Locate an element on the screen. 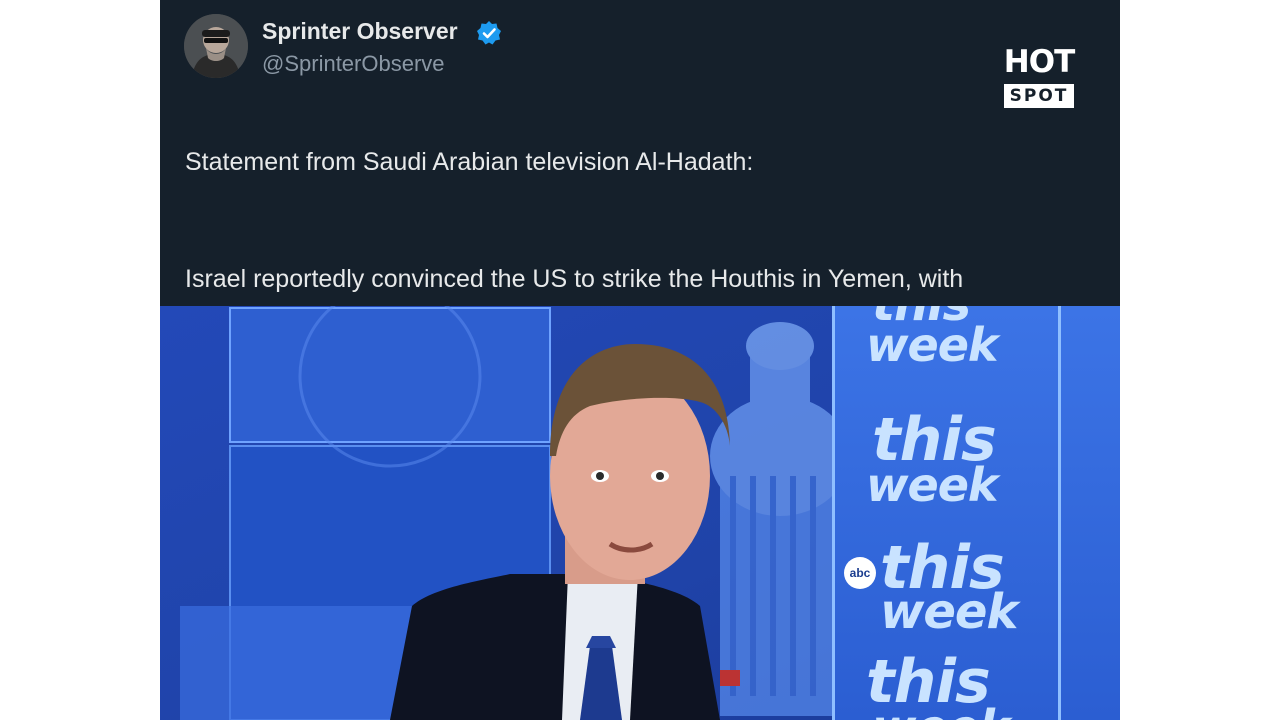 This screenshot has width=1280, height=720. author-name: Sprinter Observer is located at coordinates (360, 31).